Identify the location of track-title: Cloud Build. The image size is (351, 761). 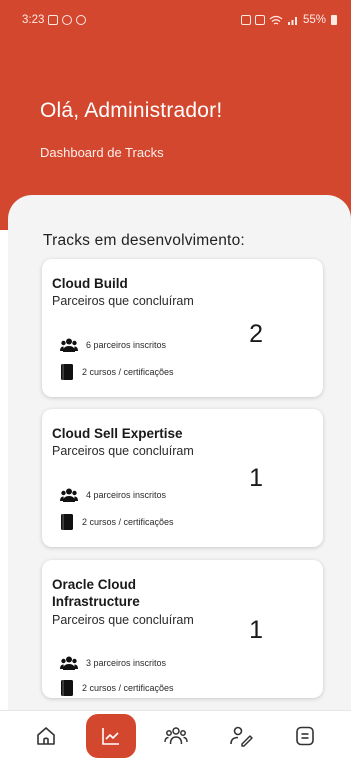
(90, 283).